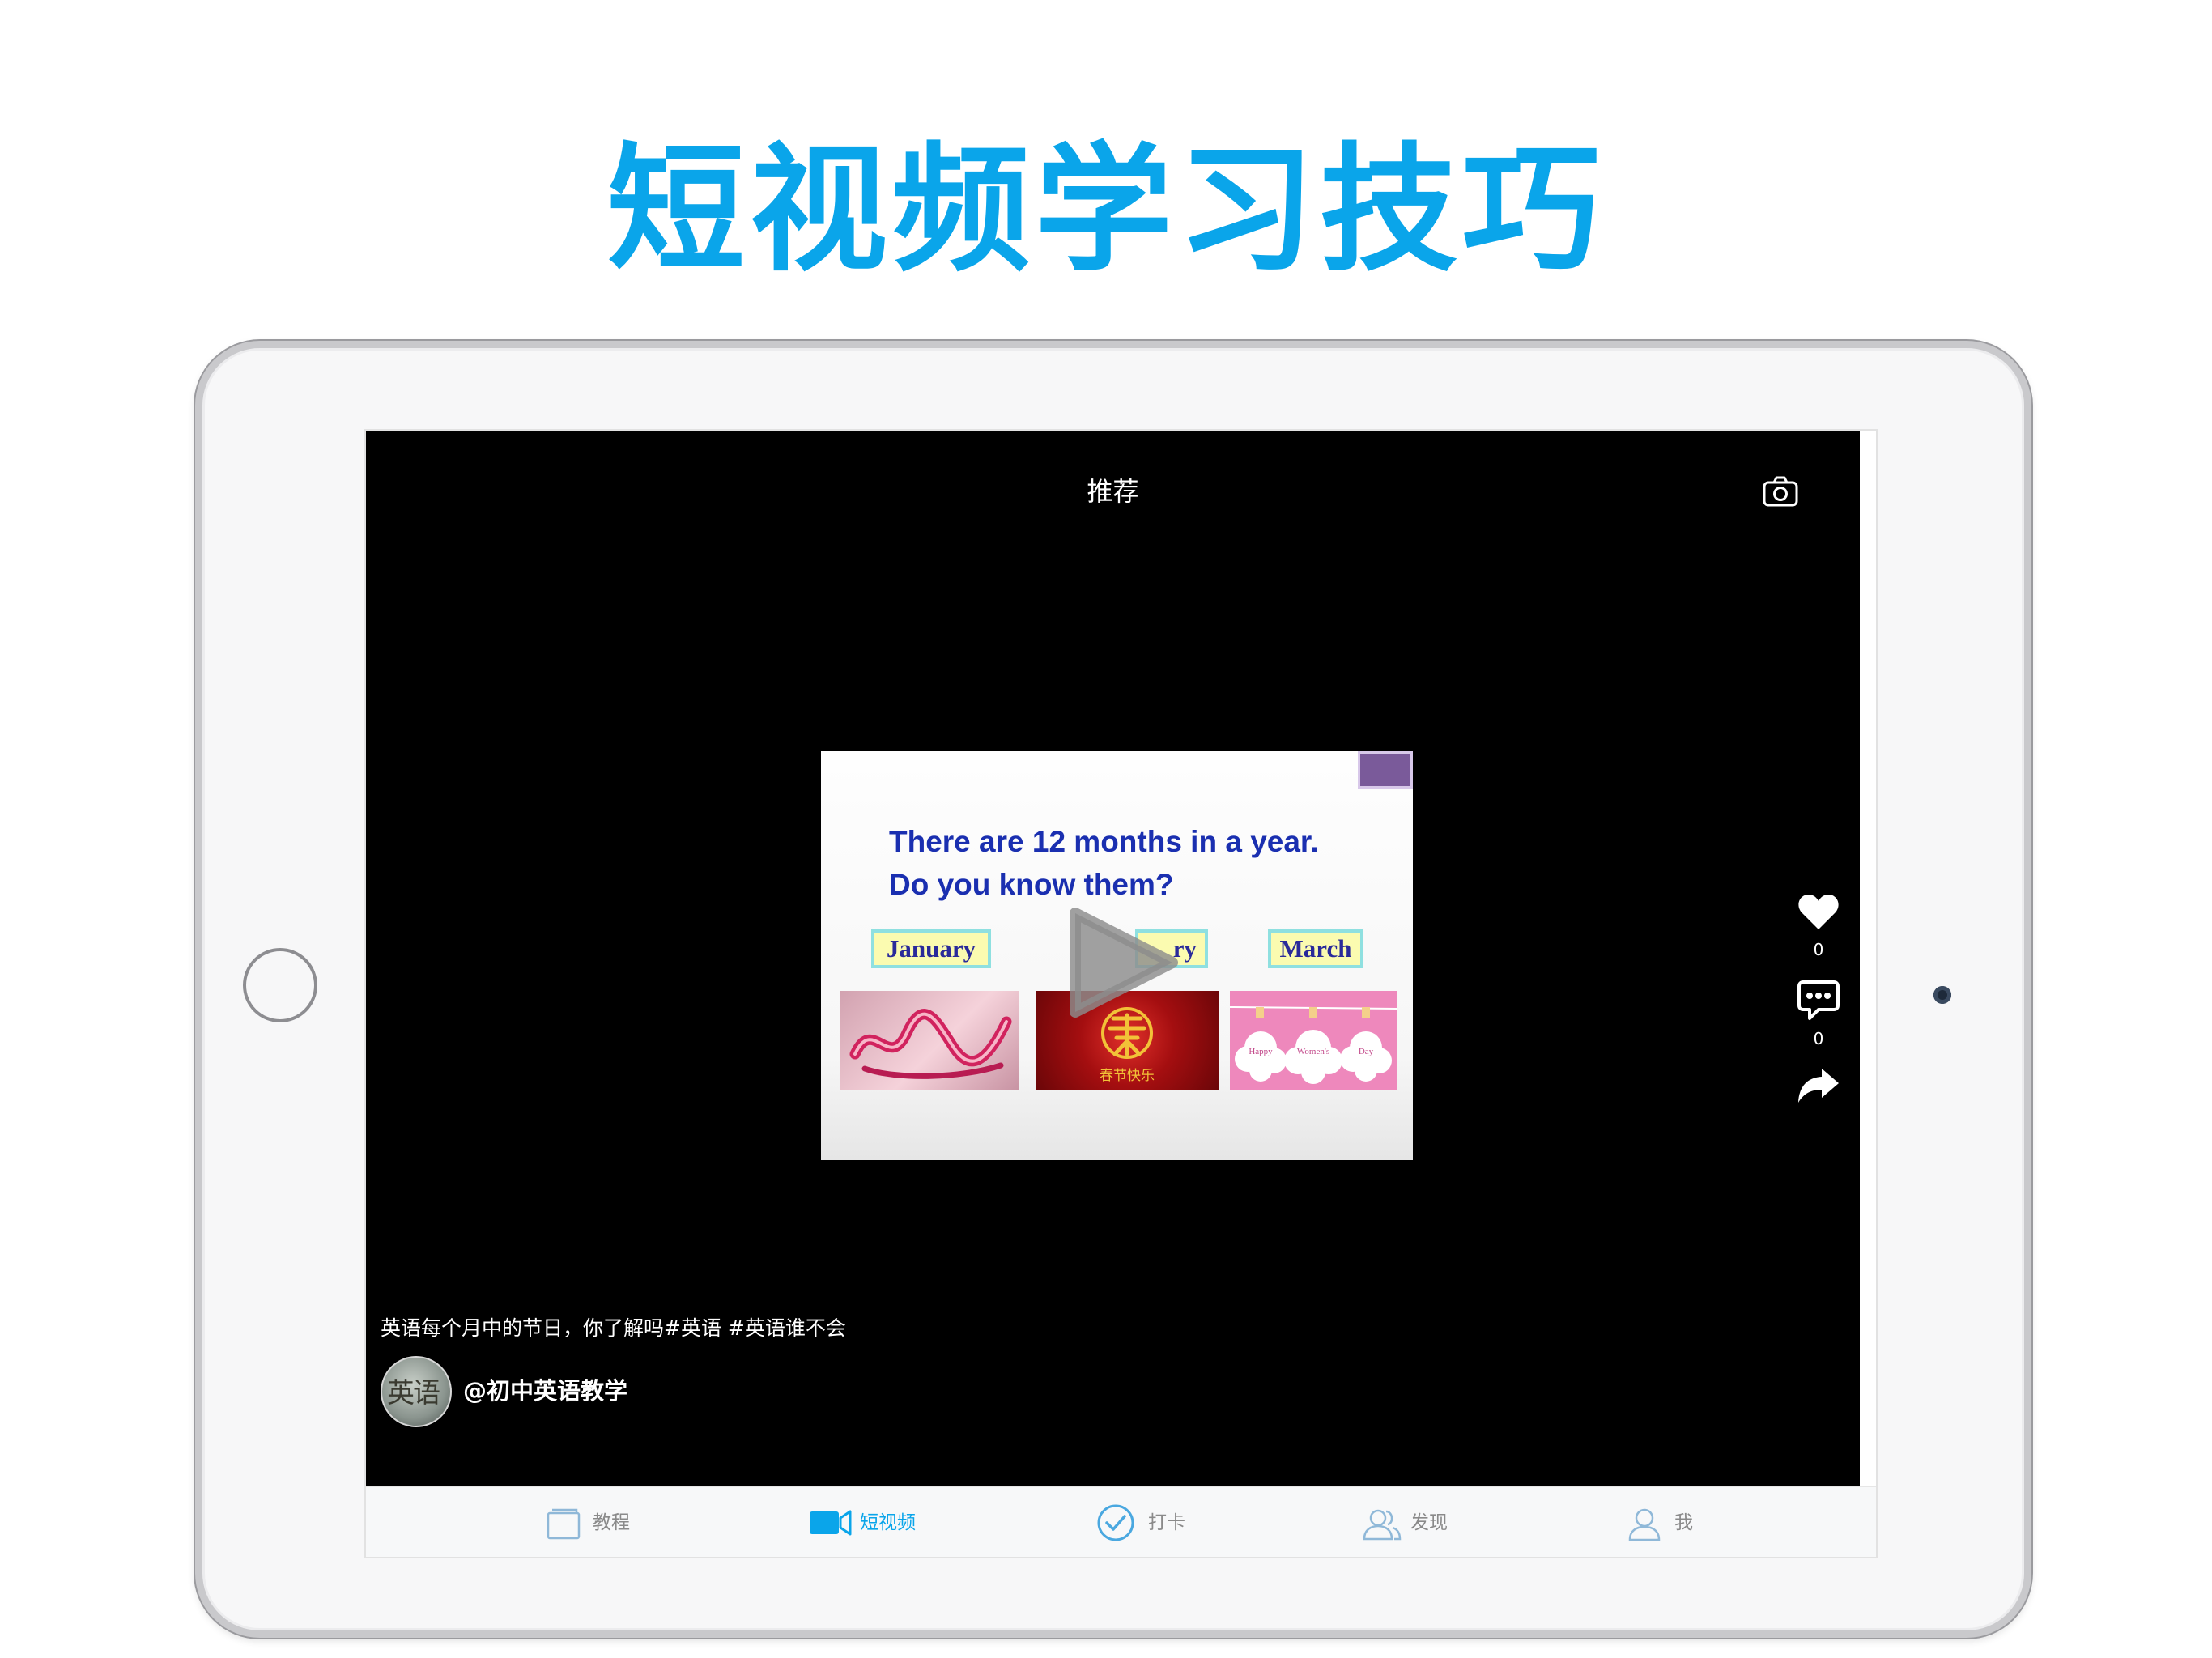 This screenshot has width=2212, height=1658. What do you see at coordinates (1314, 1045) in the screenshot?
I see `womens-day-flowers: Happy Women's Day` at bounding box center [1314, 1045].